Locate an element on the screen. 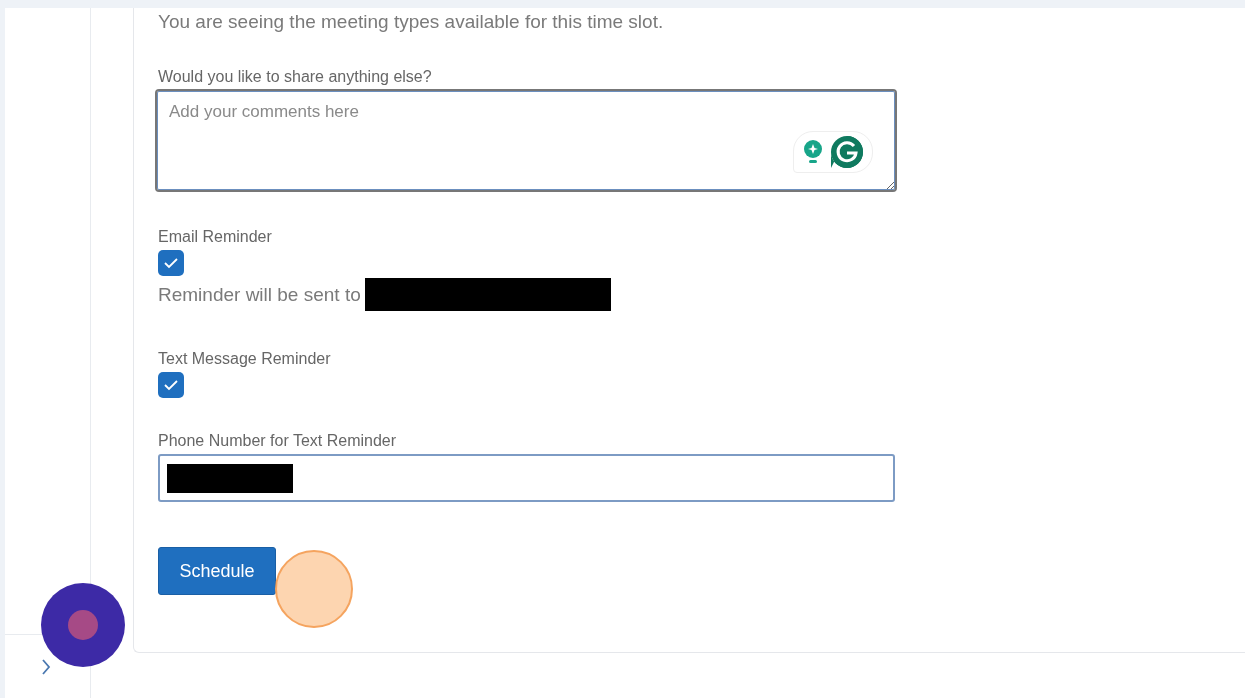  dot-icon is located at coordinates (83, 625).